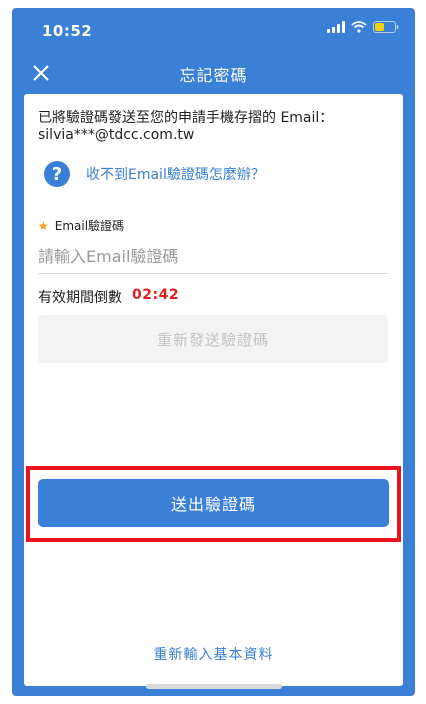 Image resolution: width=426 pixels, height=704 pixels. I want to click on question-circle-icon: ?, so click(57, 174).